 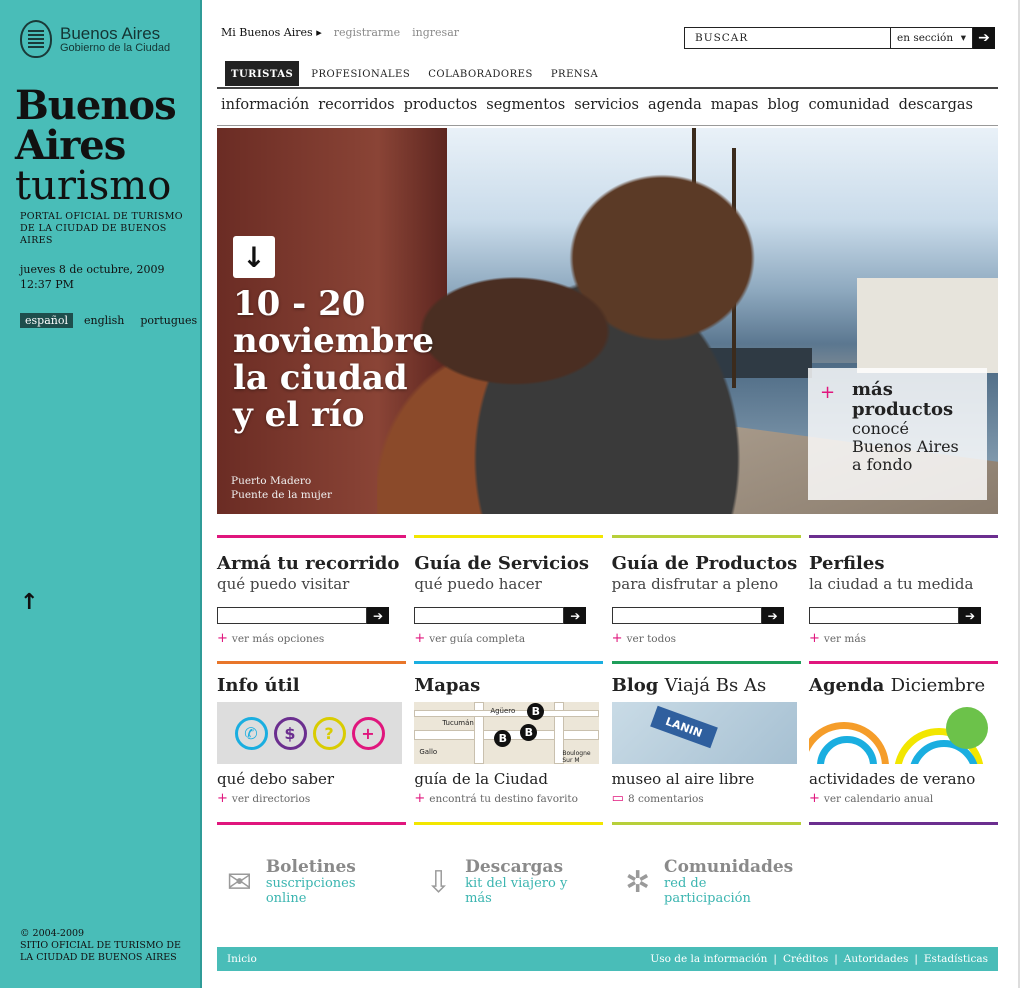 What do you see at coordinates (787, 38) in the screenshot?
I see `search-input: BUSCAR` at bounding box center [787, 38].